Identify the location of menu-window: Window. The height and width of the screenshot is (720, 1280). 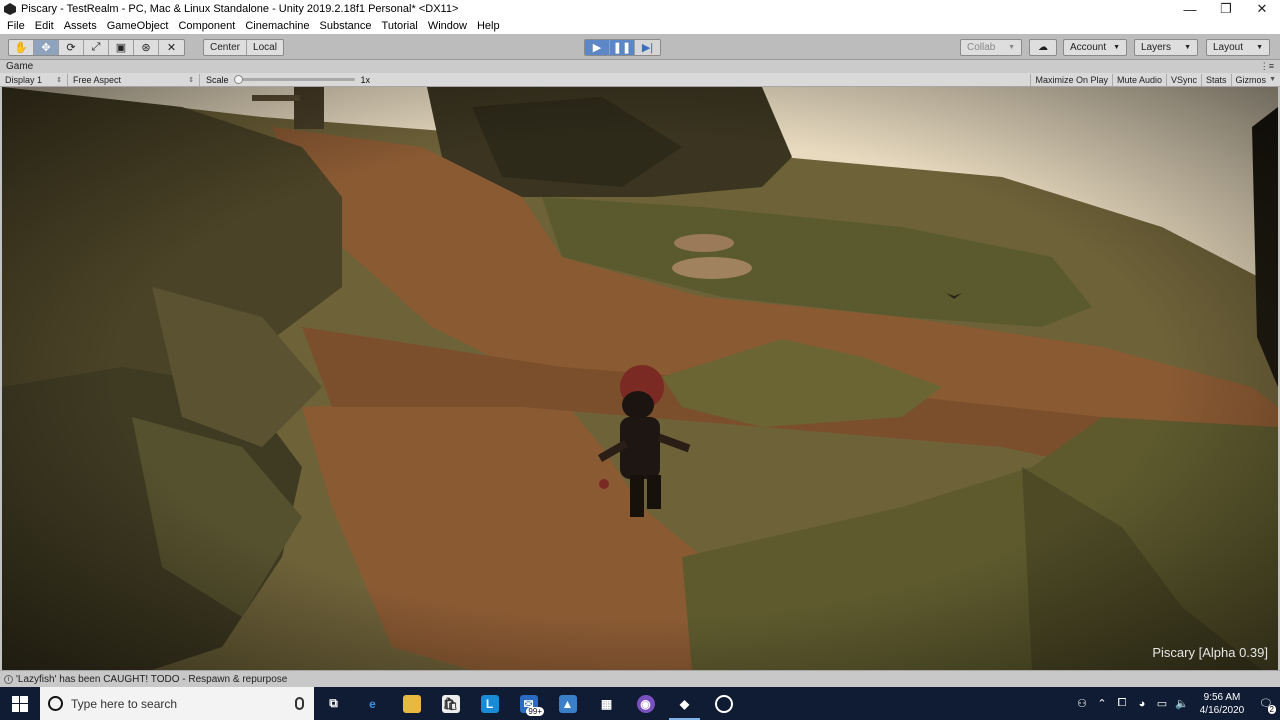
(447, 26).